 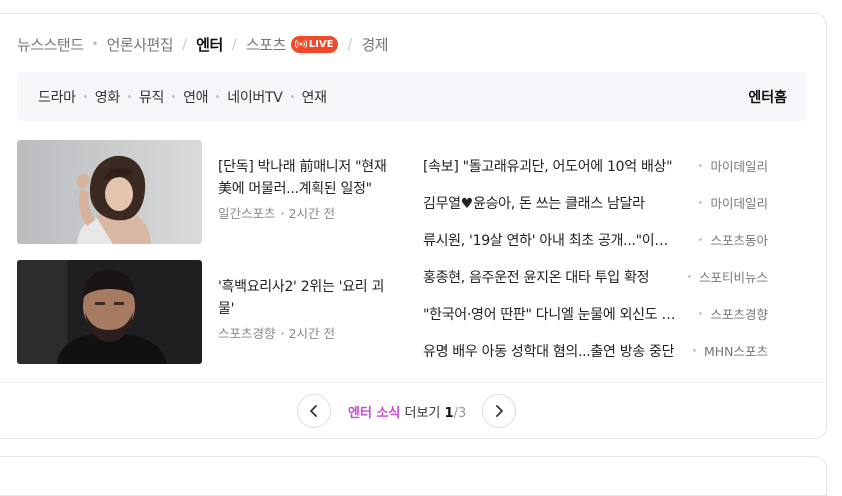 I want to click on subnav-romance: 연애, so click(x=195, y=97).